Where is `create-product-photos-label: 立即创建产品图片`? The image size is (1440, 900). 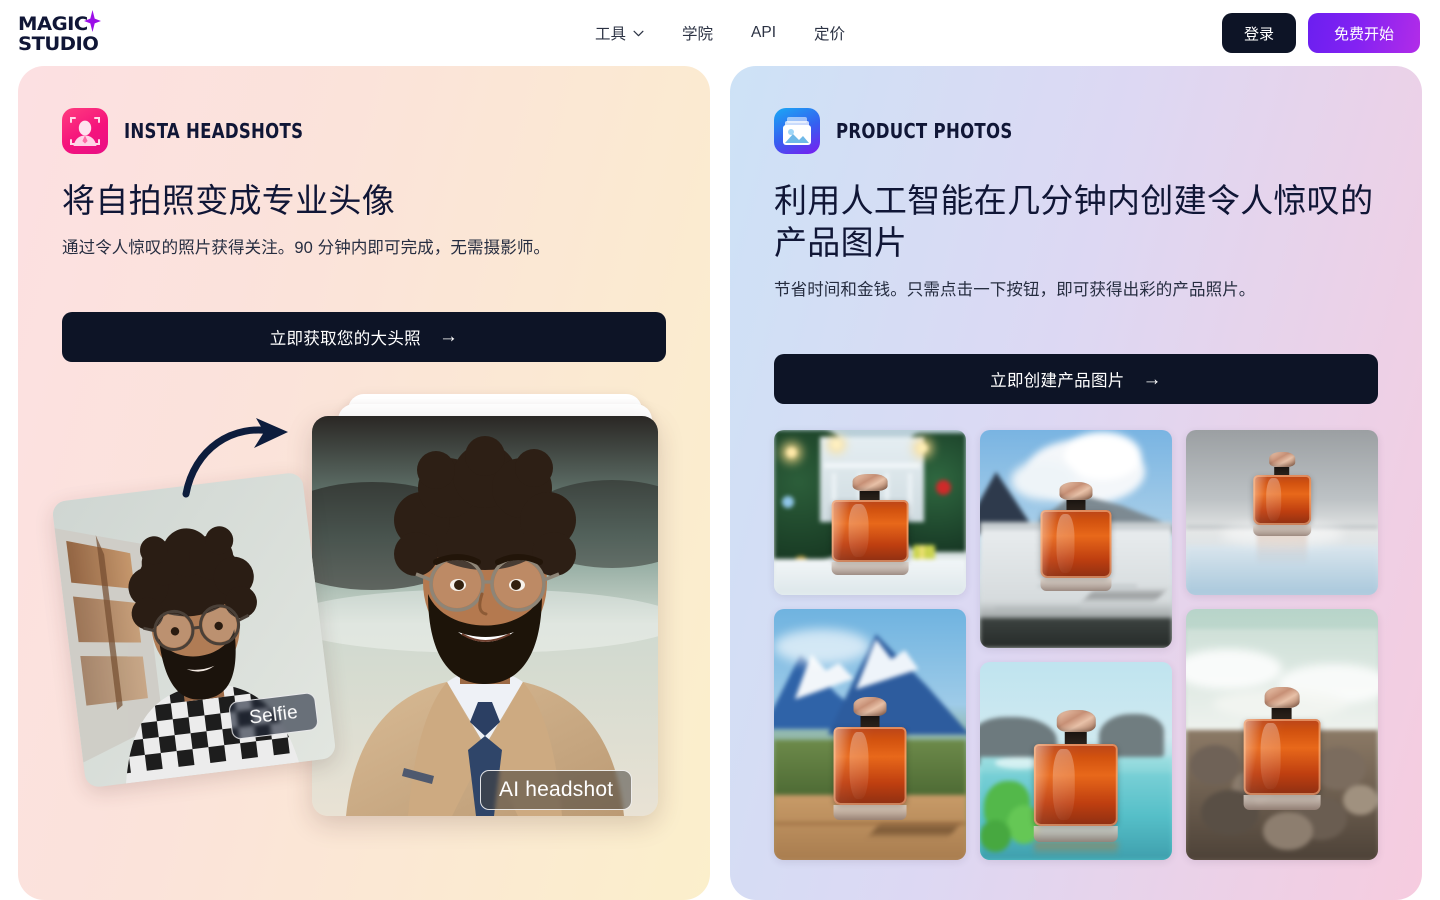 create-product-photos-label: 立即创建产品图片 is located at coordinates (1057, 381).